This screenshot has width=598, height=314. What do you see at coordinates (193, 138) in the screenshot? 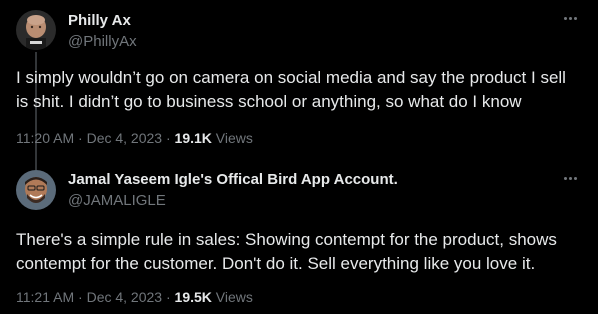
I see `views-count: 19.1K` at bounding box center [193, 138].